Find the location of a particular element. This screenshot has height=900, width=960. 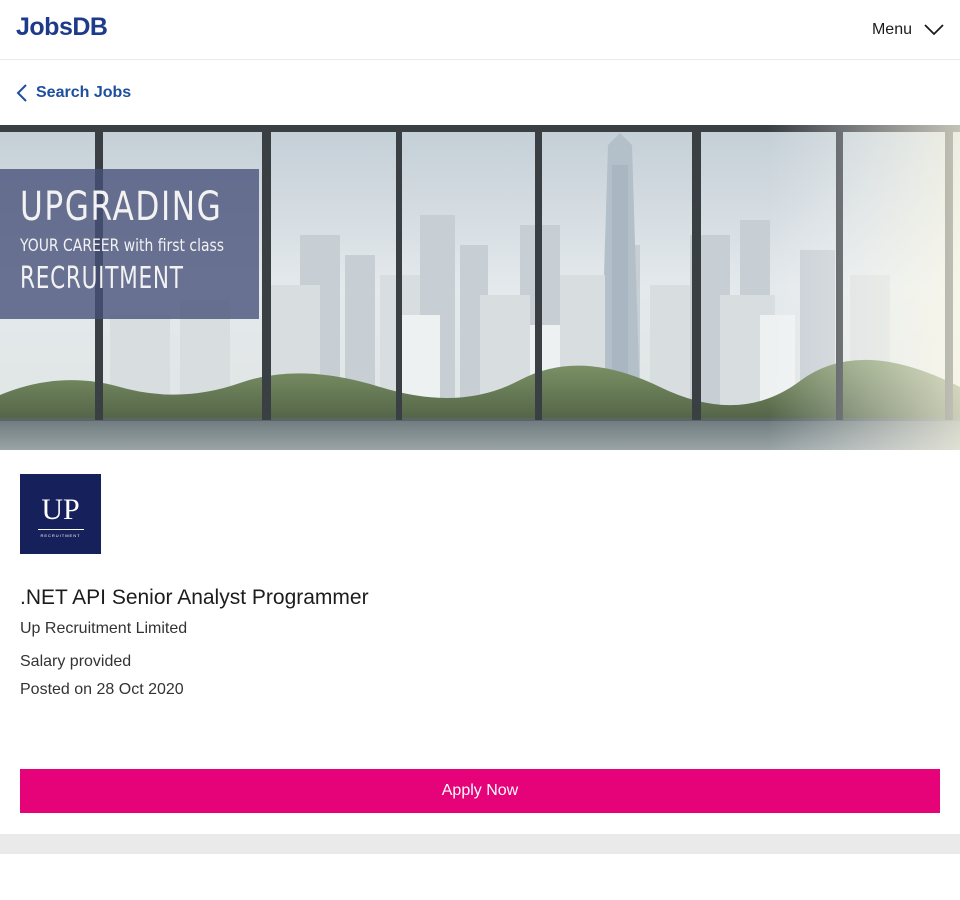

banner-tagline: RECRUITMENT is located at coordinates (102, 278).